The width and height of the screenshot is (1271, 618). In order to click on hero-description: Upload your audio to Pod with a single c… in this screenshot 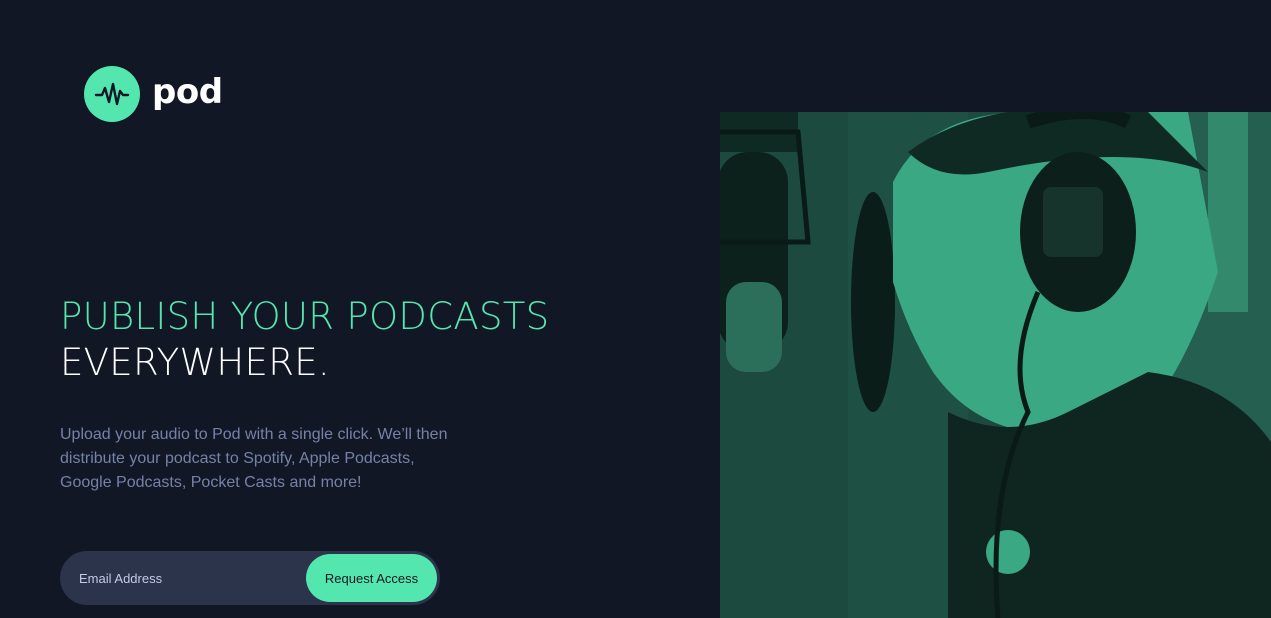, I will do `click(254, 458)`.